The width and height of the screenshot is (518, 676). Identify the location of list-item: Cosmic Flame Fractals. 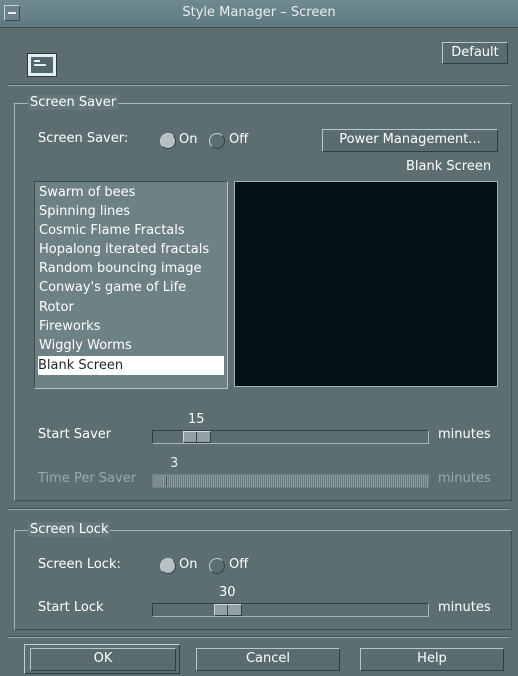
(132, 230).